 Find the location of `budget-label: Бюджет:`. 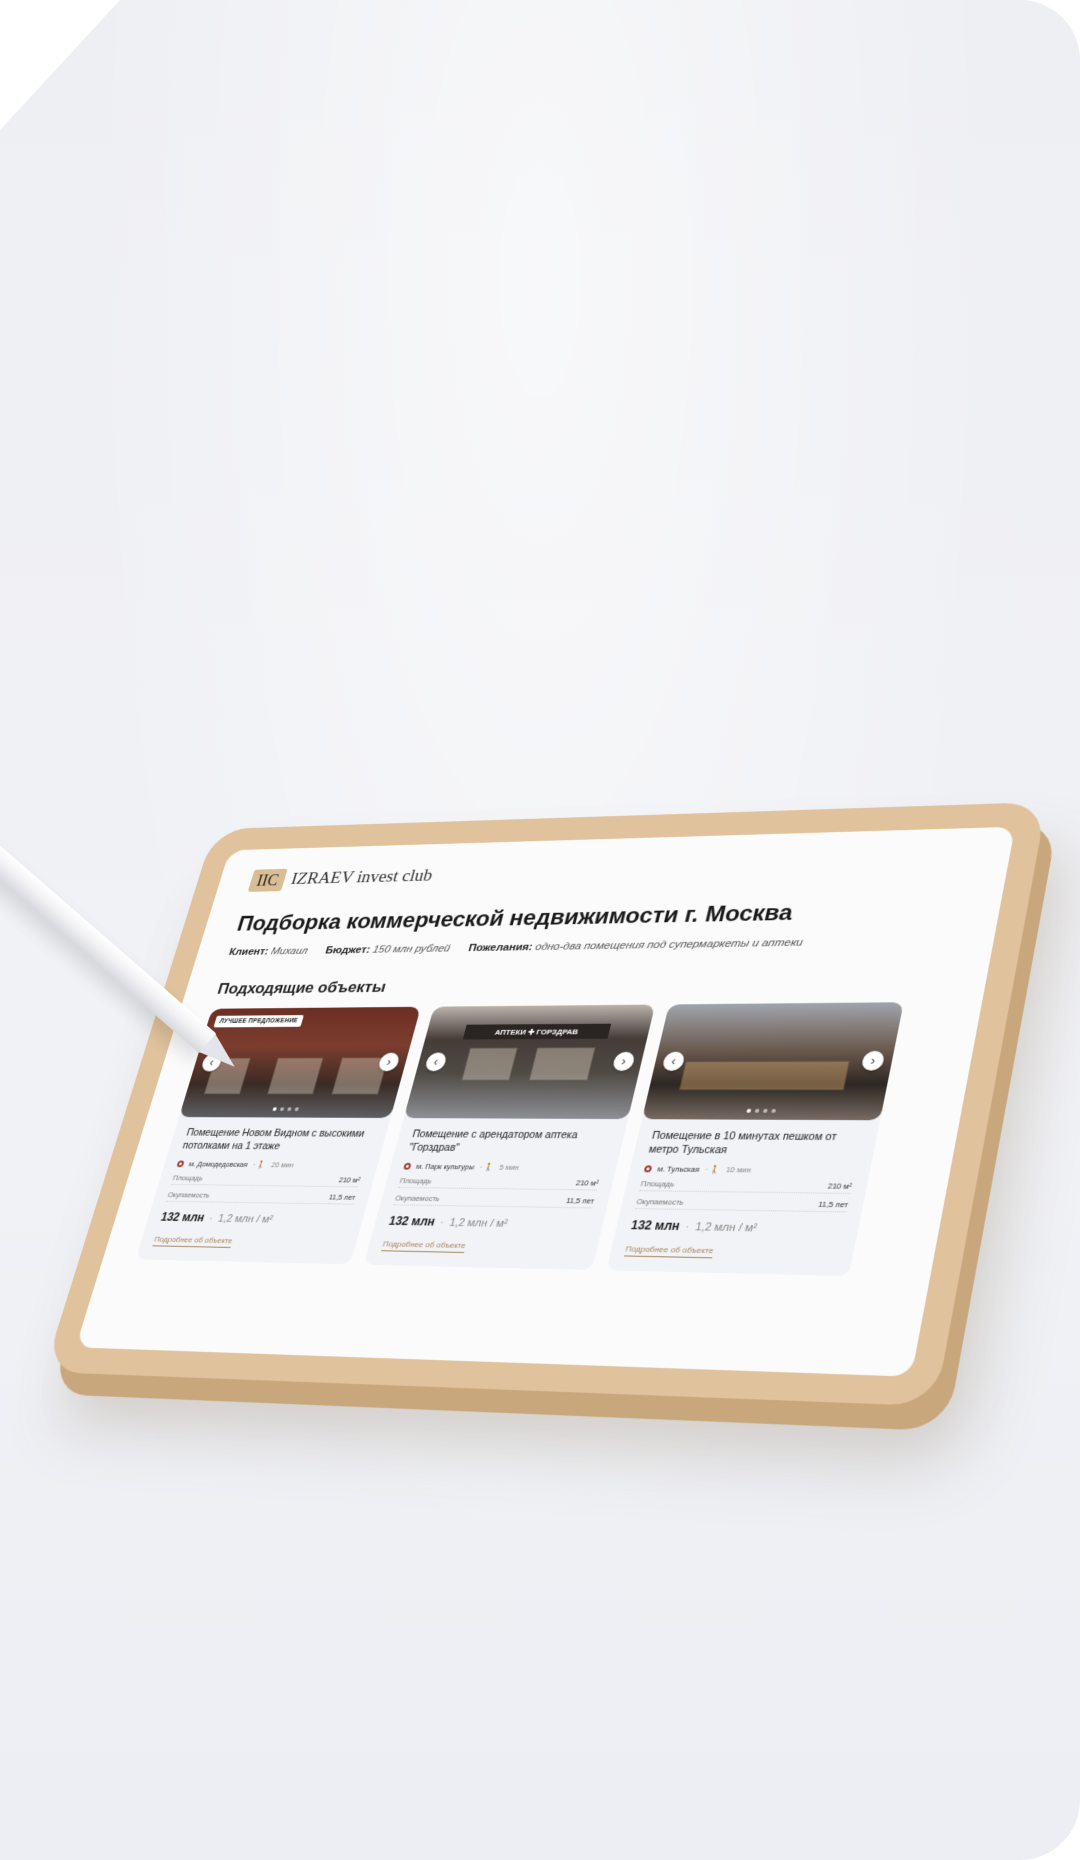

budget-label: Бюджет: is located at coordinates (348, 950).